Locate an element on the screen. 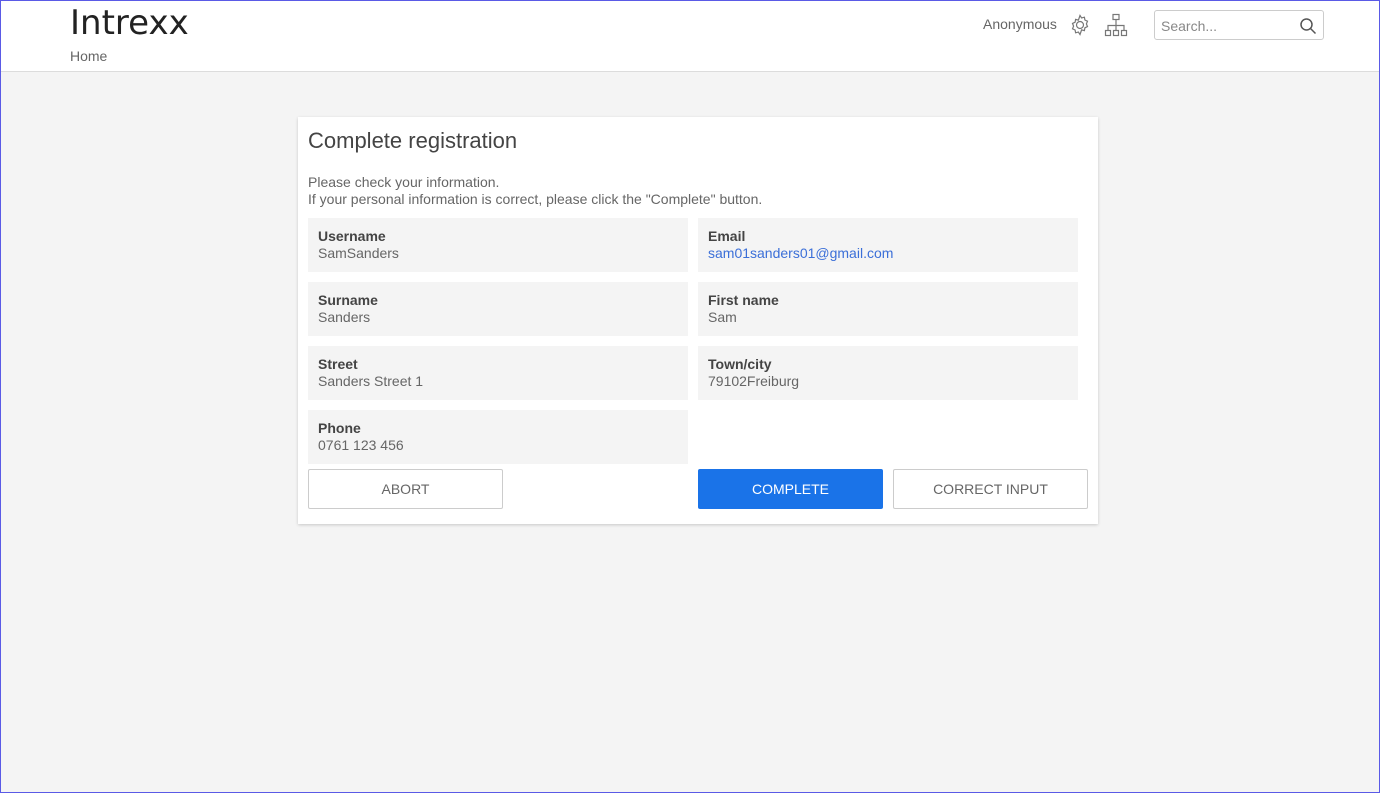 This screenshot has width=1380, height=793. street-field: Street Sanders Street 1 is located at coordinates (498, 373).